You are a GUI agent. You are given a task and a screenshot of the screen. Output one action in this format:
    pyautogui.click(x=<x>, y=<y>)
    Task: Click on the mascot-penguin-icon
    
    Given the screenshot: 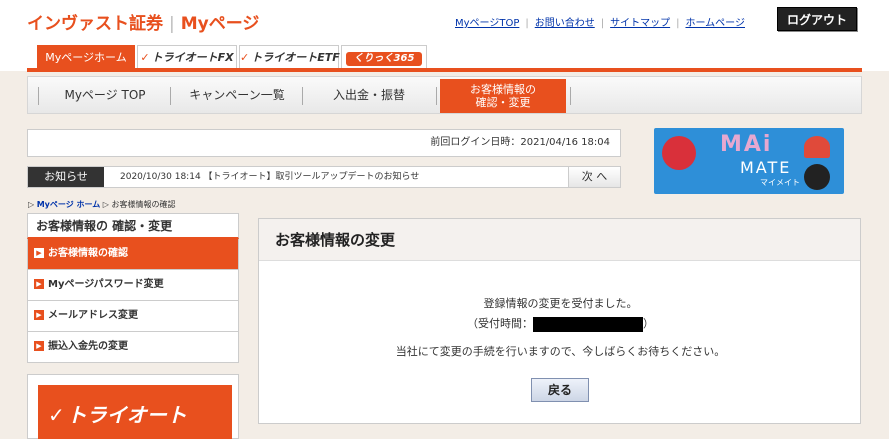 What is the action you would take?
    pyautogui.click(x=817, y=177)
    